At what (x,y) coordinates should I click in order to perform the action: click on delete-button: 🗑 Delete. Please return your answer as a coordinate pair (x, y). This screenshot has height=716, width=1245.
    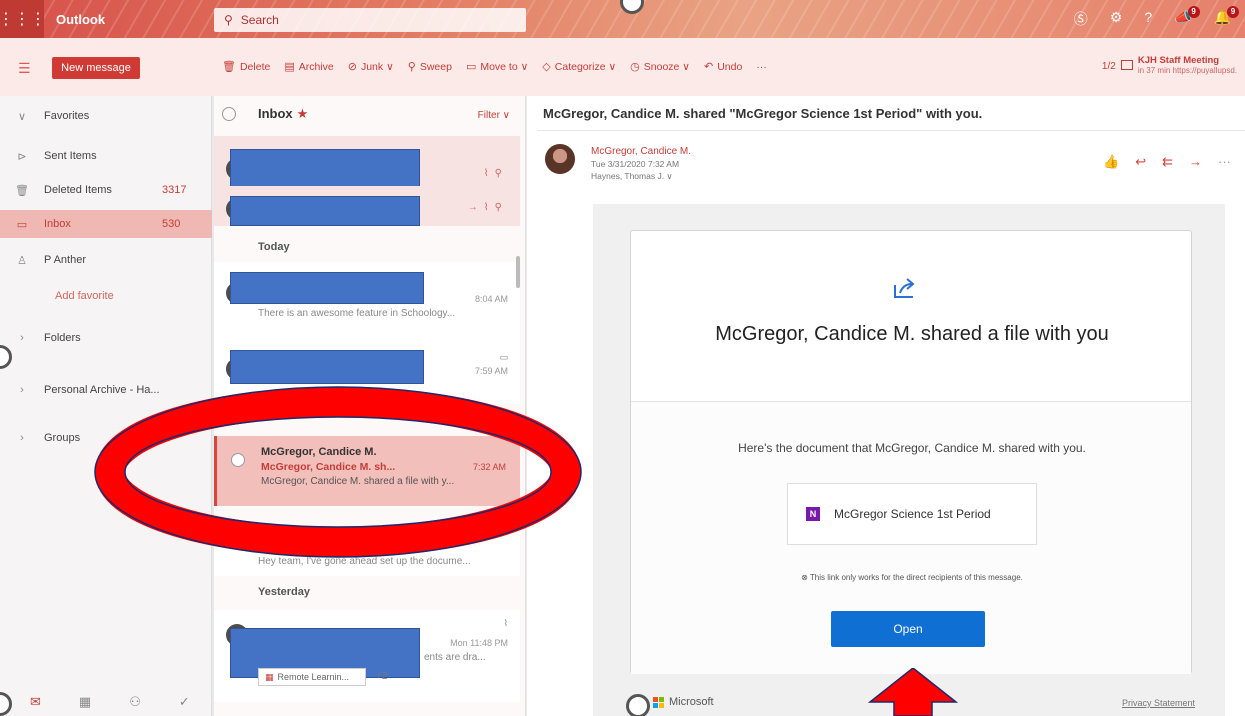
    Looking at the image, I should click on (246, 67).